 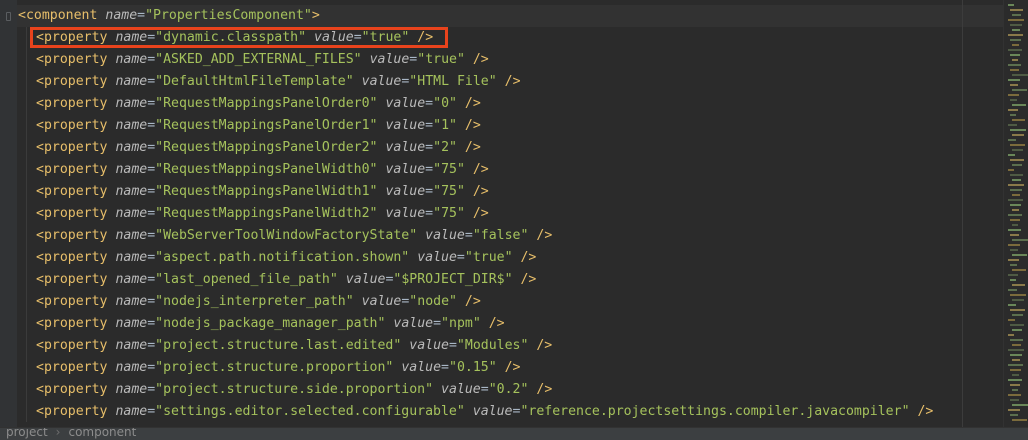 What do you see at coordinates (310, 411) in the screenshot?
I see `property-name-value: "settings.editor.selected.configurable"` at bounding box center [310, 411].